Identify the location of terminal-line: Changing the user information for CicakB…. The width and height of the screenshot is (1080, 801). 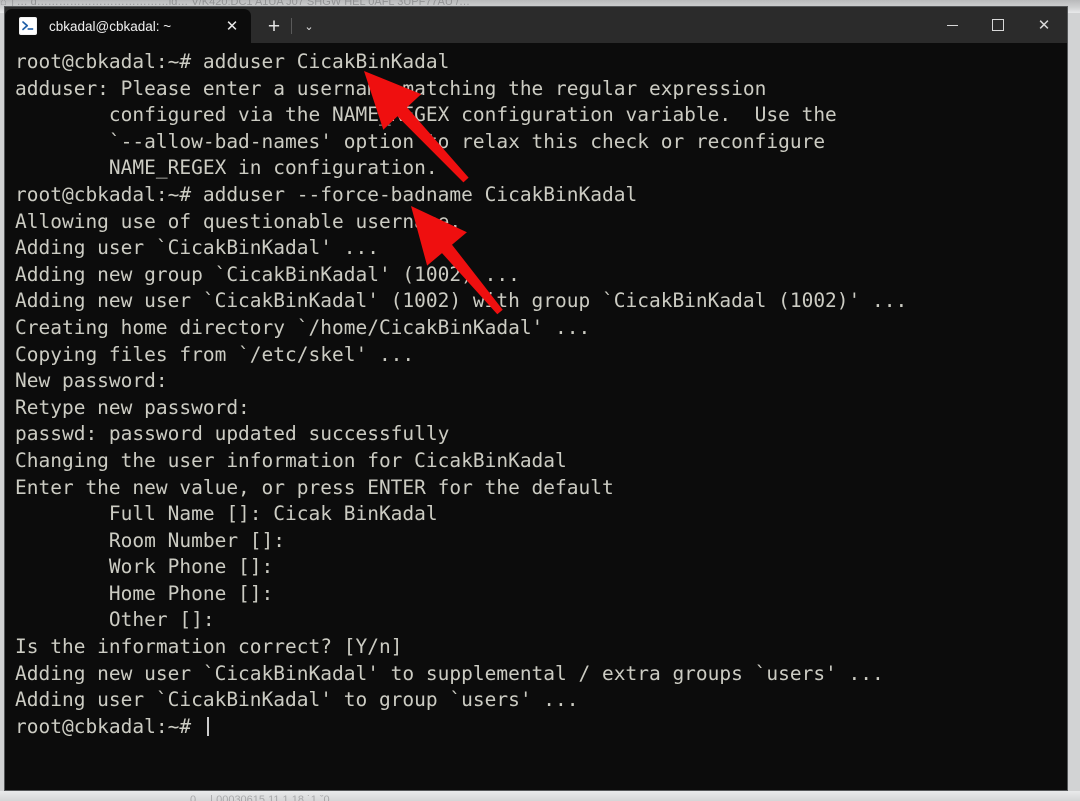
(291, 460).